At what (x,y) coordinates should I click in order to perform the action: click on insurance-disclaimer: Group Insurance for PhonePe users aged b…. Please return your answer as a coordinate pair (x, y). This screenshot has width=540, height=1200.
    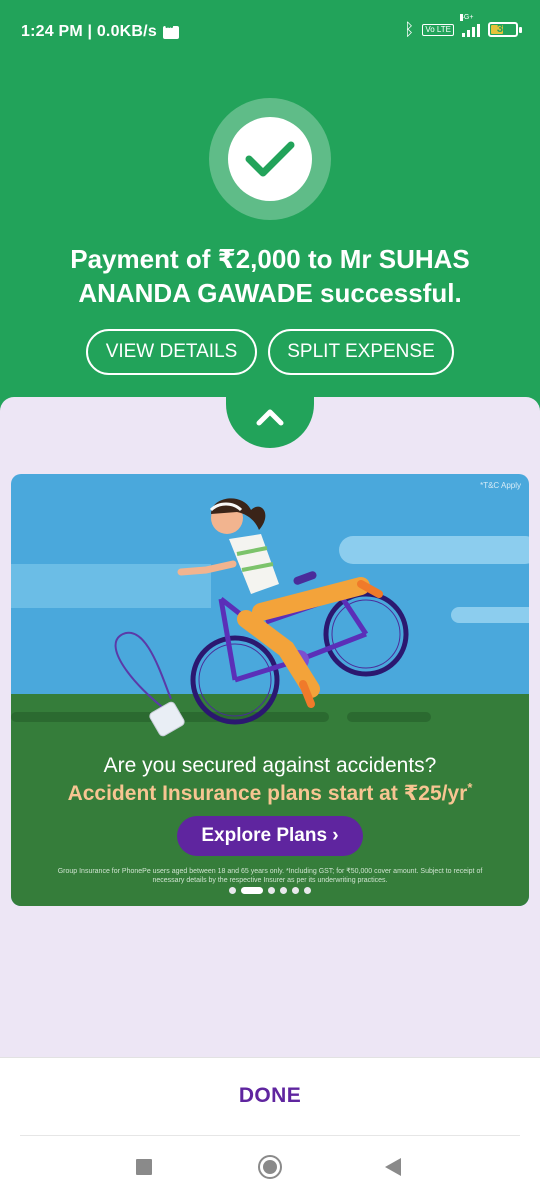
    Looking at the image, I should click on (270, 876).